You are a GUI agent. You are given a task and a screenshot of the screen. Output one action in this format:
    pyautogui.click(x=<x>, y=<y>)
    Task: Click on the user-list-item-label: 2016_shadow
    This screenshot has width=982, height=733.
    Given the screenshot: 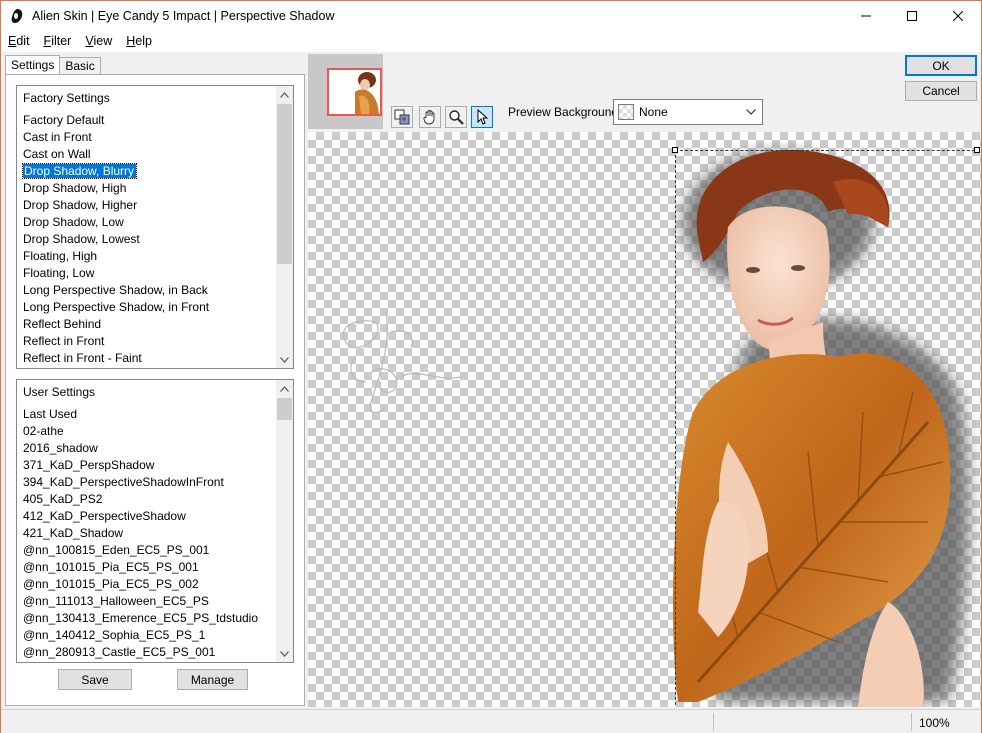 What is the action you would take?
    pyautogui.click(x=60, y=448)
    